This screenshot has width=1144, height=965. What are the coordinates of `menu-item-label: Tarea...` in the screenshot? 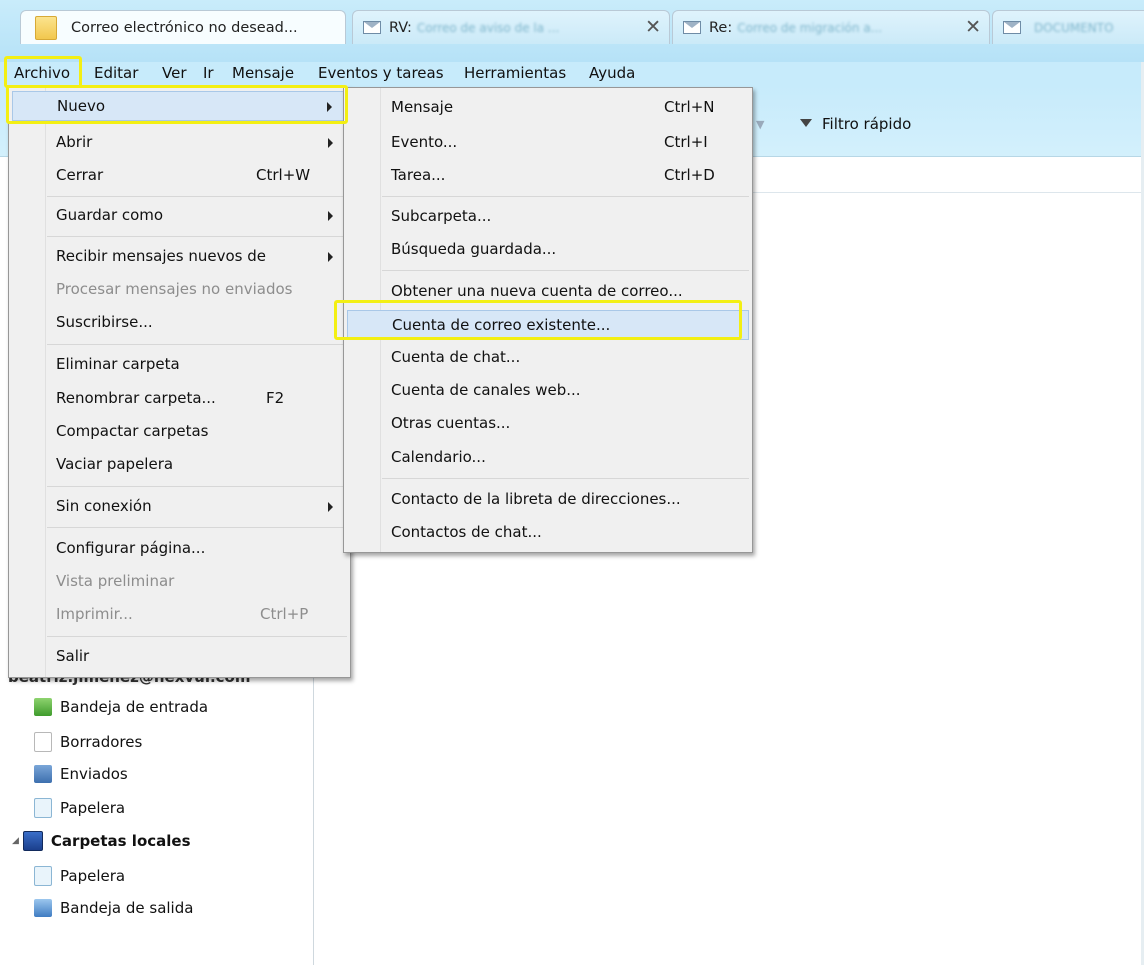 It's located at (418, 175).